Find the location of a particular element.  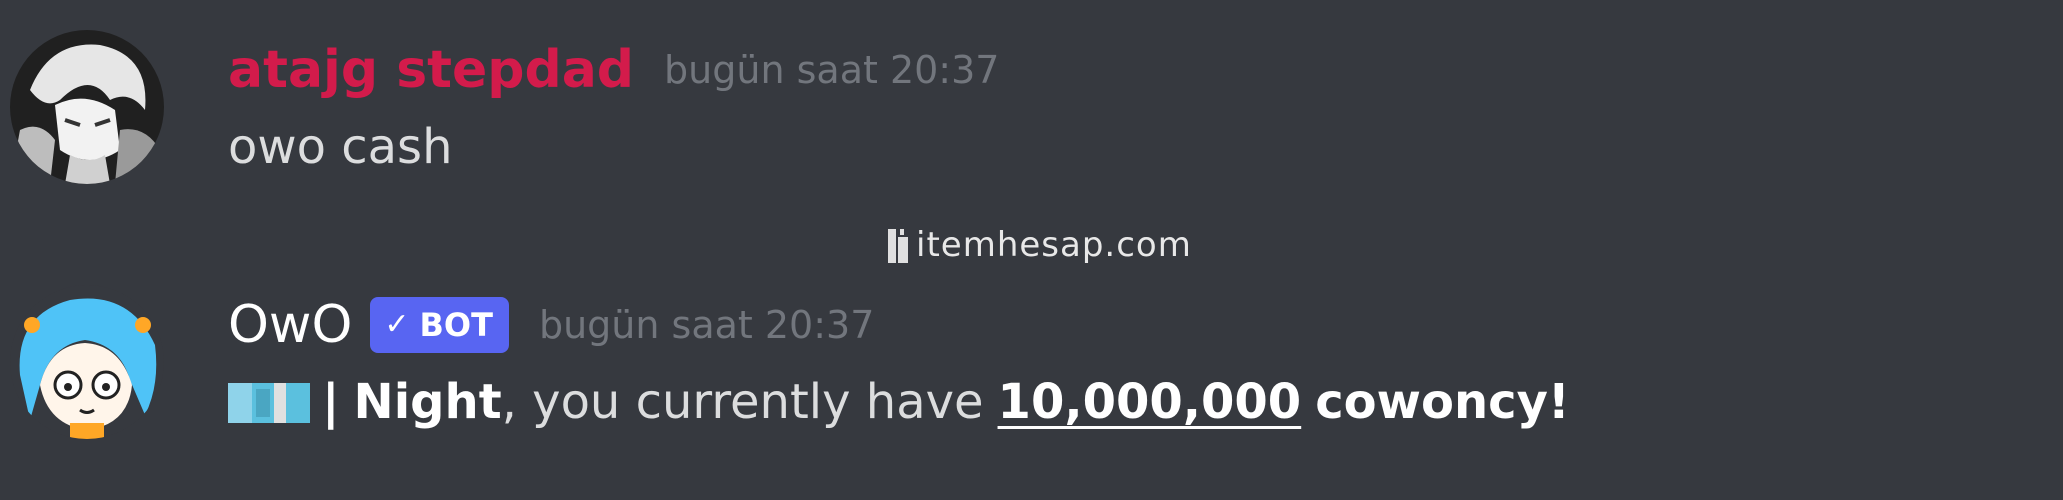

message-content: owo cash is located at coordinates (340, 147).